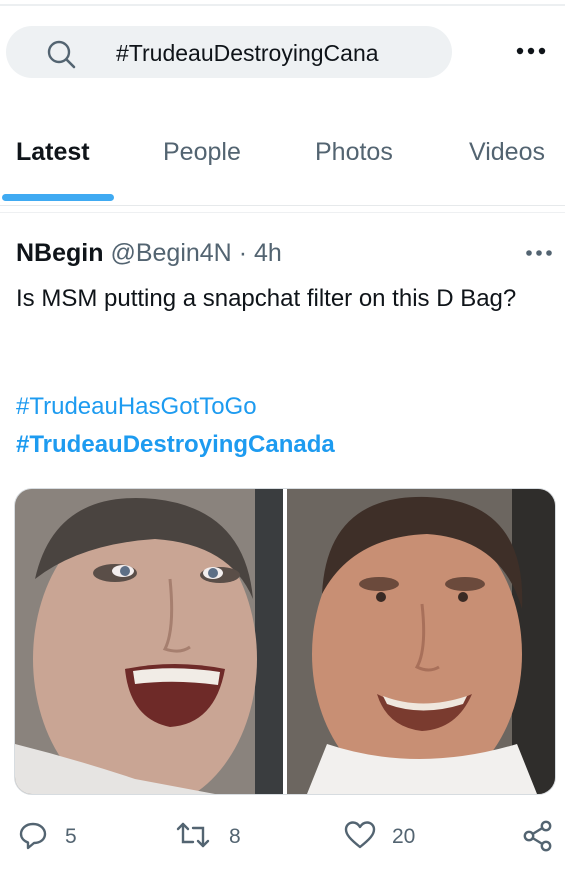 The image size is (565, 877). What do you see at coordinates (282, 212) in the screenshot?
I see `tabs-divider-secondary` at bounding box center [282, 212].